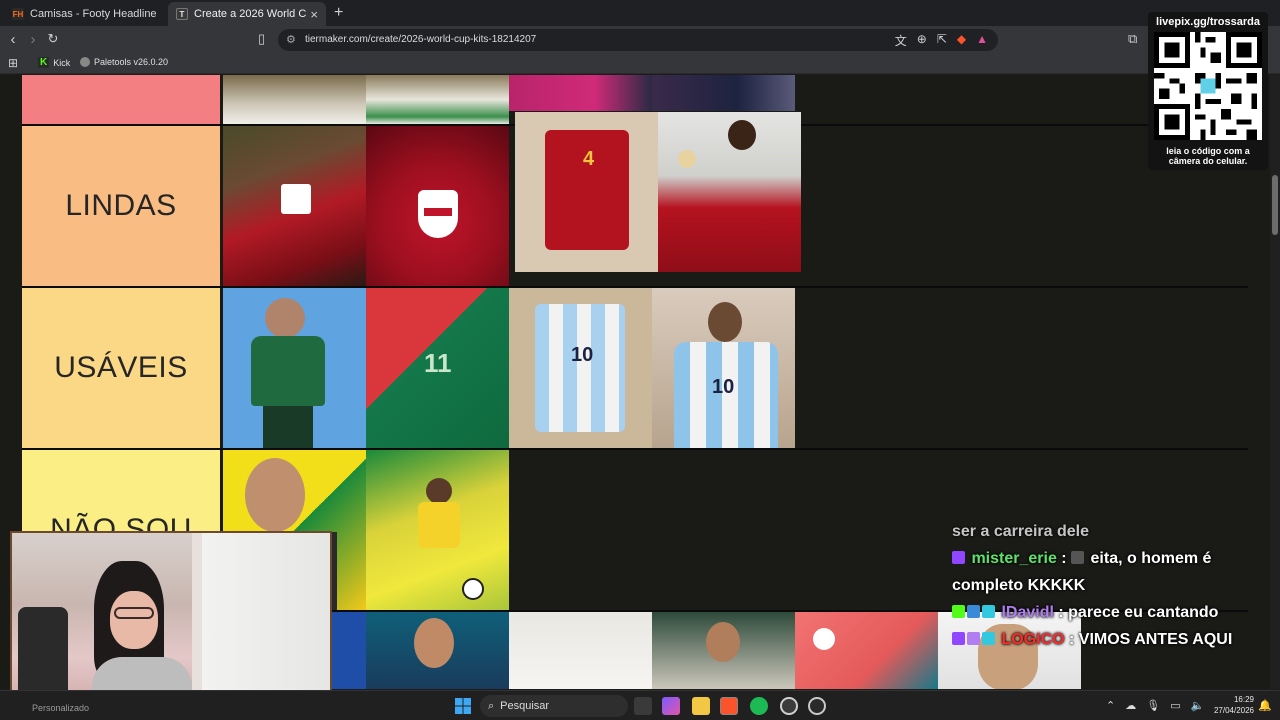 Image resolution: width=1280 pixels, height=720 pixels. I want to click on kit-image-tile: 4, so click(586, 192).